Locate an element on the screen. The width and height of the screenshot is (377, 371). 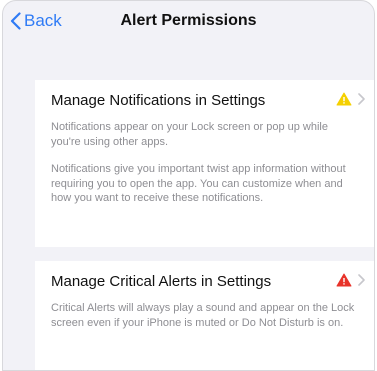
manage-critical-alerts-row: Manage Critical Alerts in Settings is located at coordinates (204, 281).